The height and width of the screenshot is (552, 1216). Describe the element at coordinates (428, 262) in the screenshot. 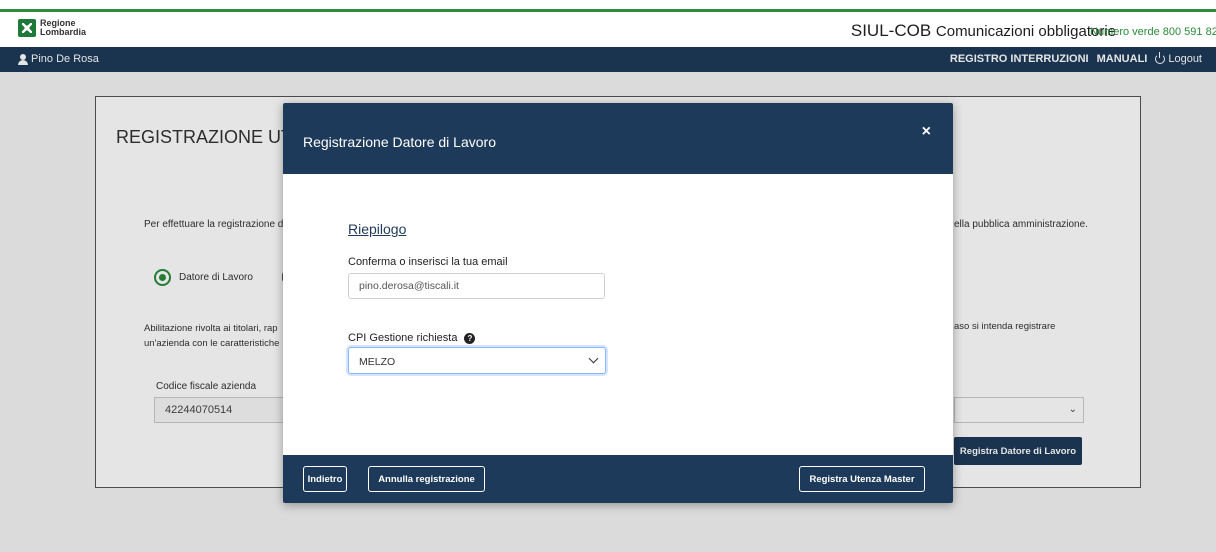

I see `email-label: Conferma o inserisci la tua email` at that location.